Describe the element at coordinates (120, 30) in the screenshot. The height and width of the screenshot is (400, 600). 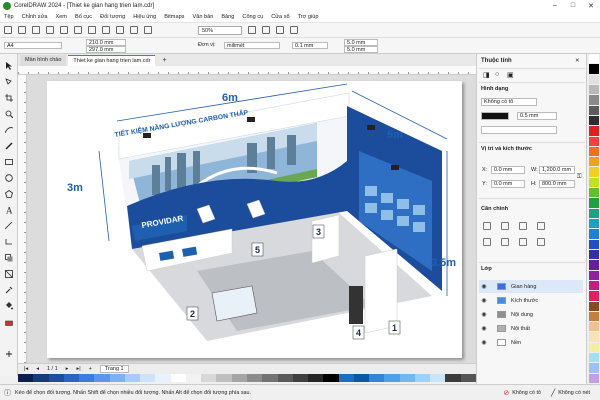
I see `redo-icon` at that location.